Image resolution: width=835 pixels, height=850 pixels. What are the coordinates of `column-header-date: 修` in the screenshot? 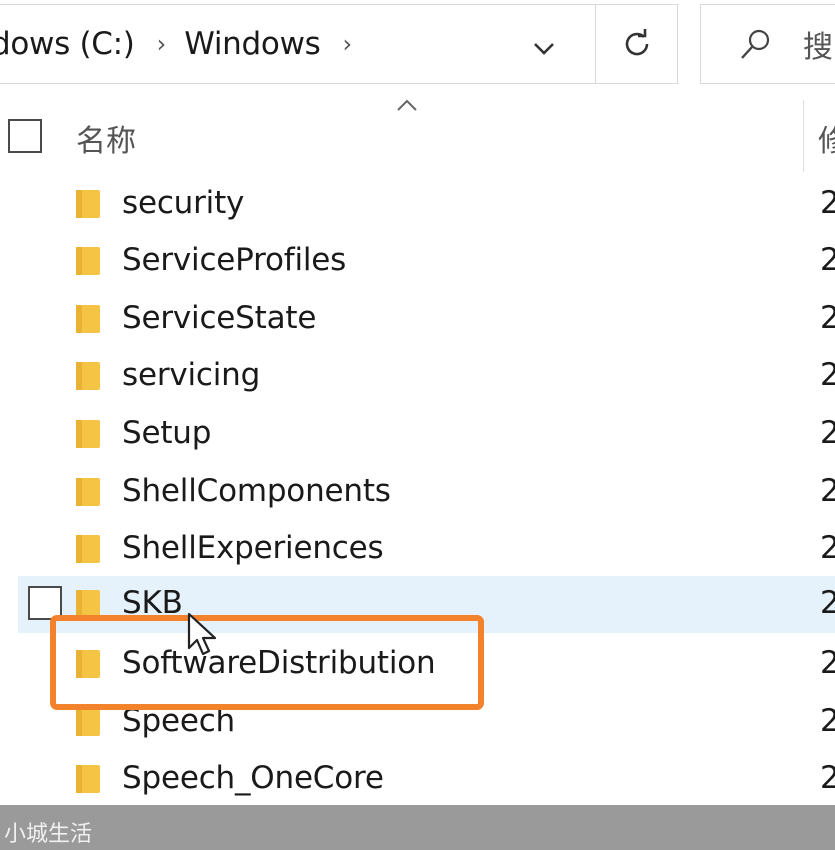 It's located at (826, 138).